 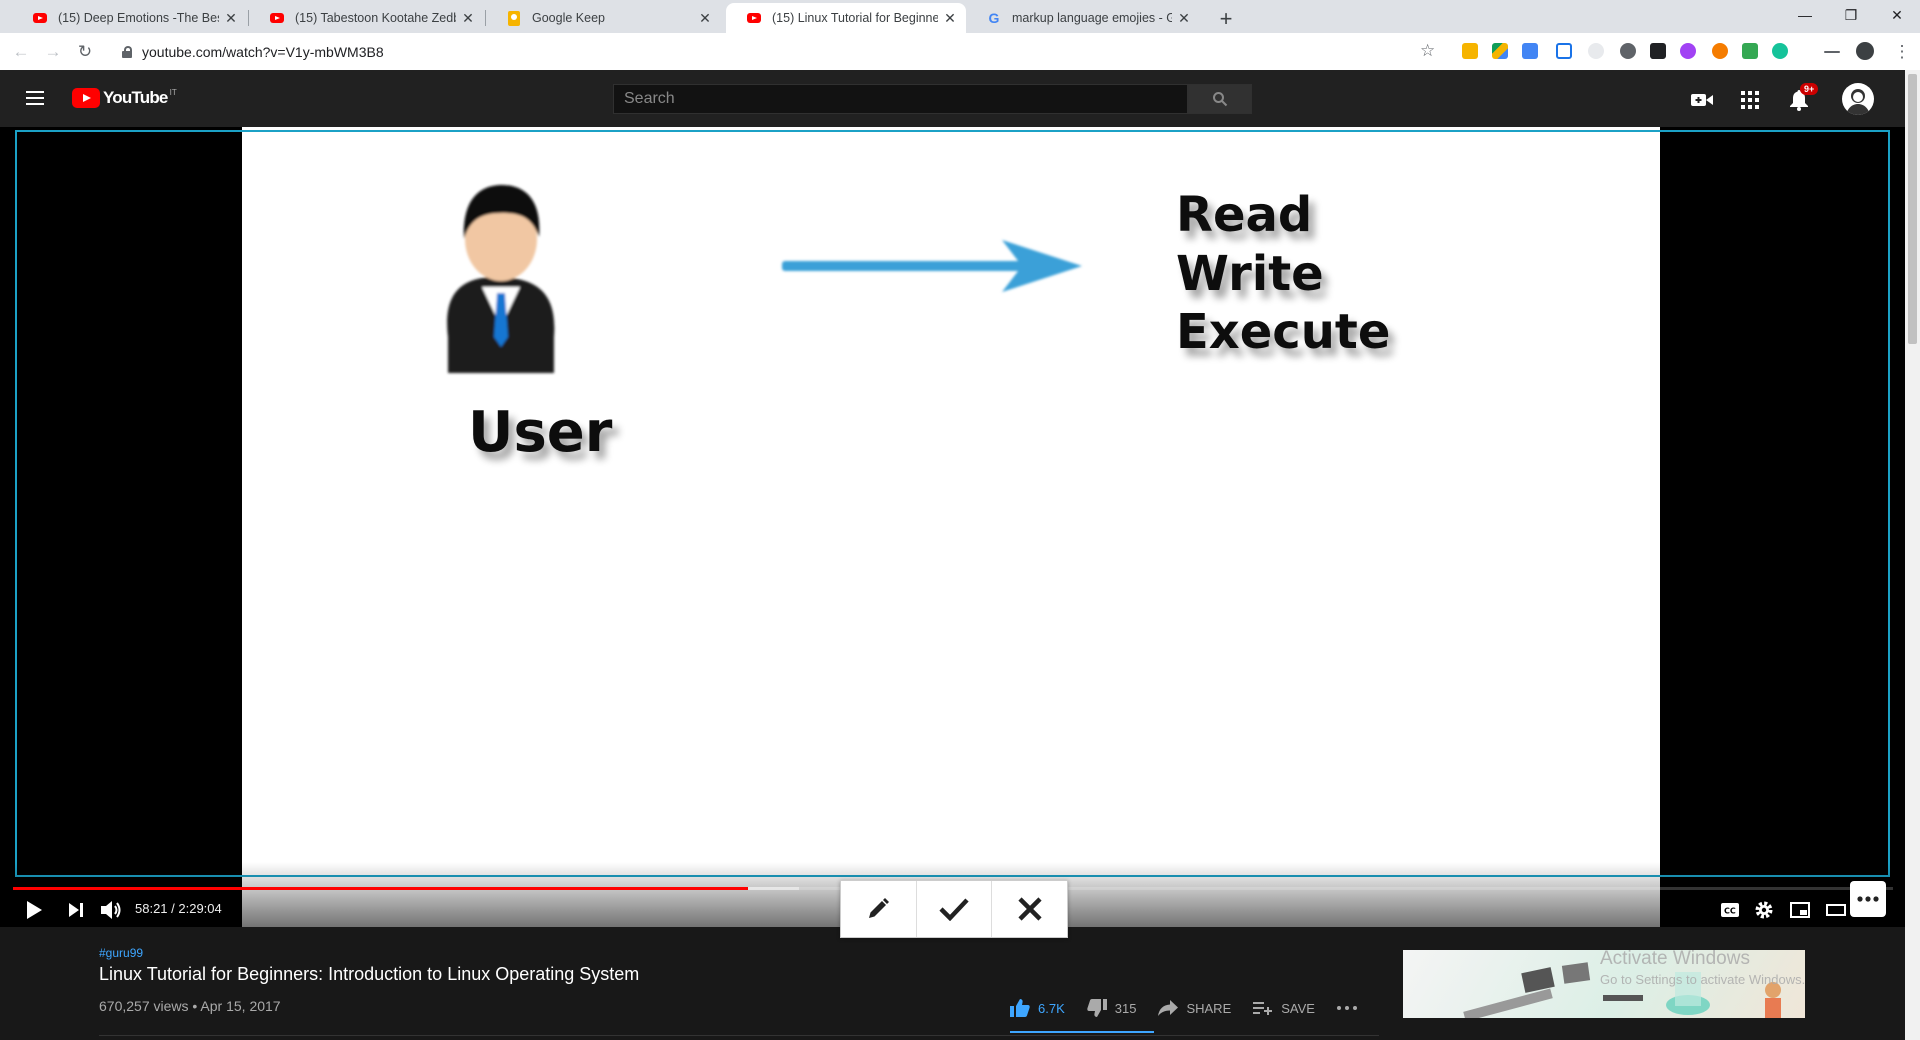 I want to click on arrow-right-icon, so click(x=932, y=266).